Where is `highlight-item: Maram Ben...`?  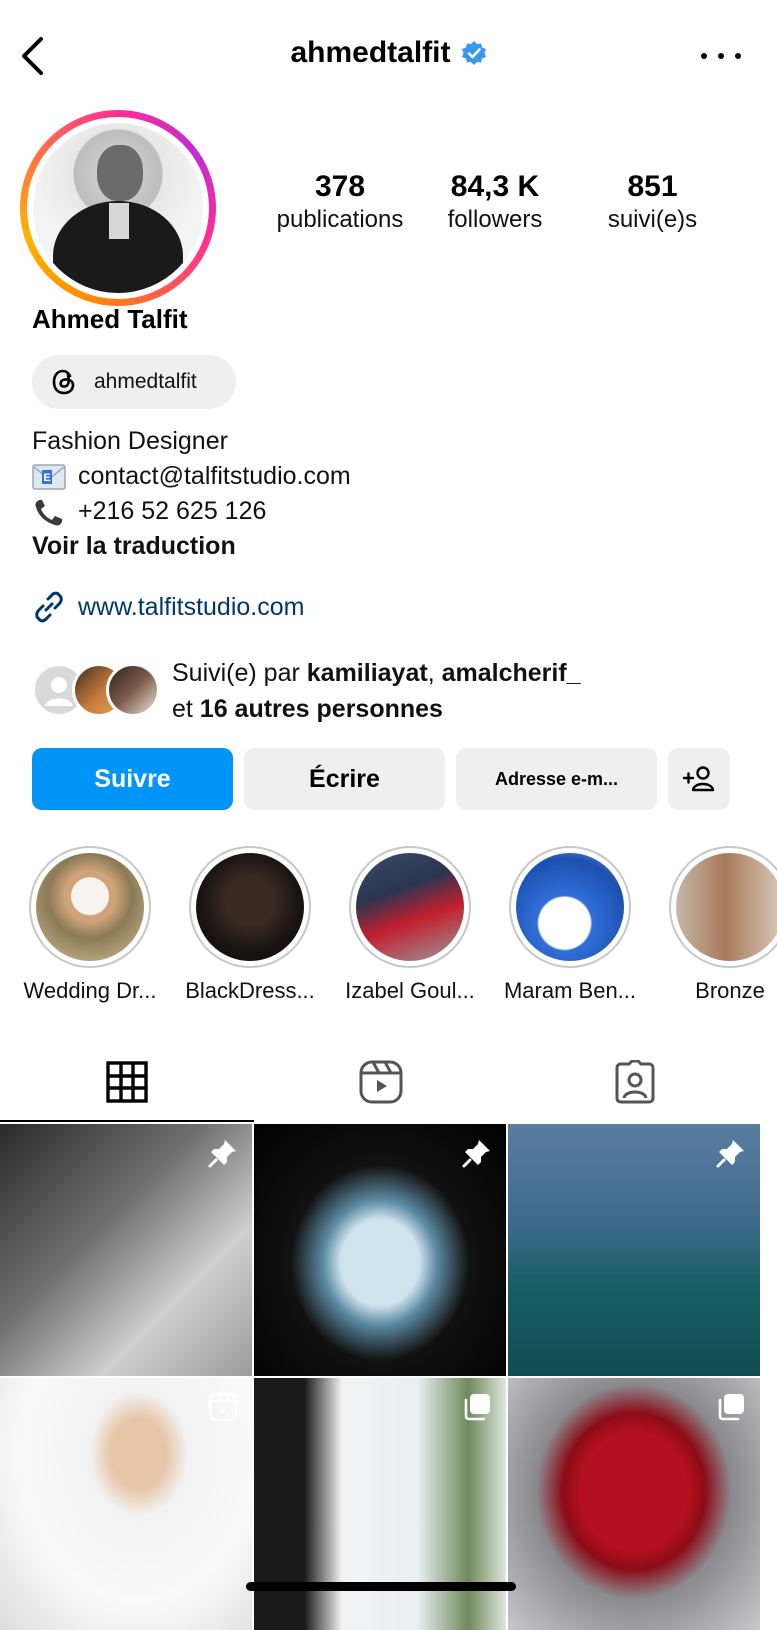 highlight-item: Maram Ben... is located at coordinates (570, 925).